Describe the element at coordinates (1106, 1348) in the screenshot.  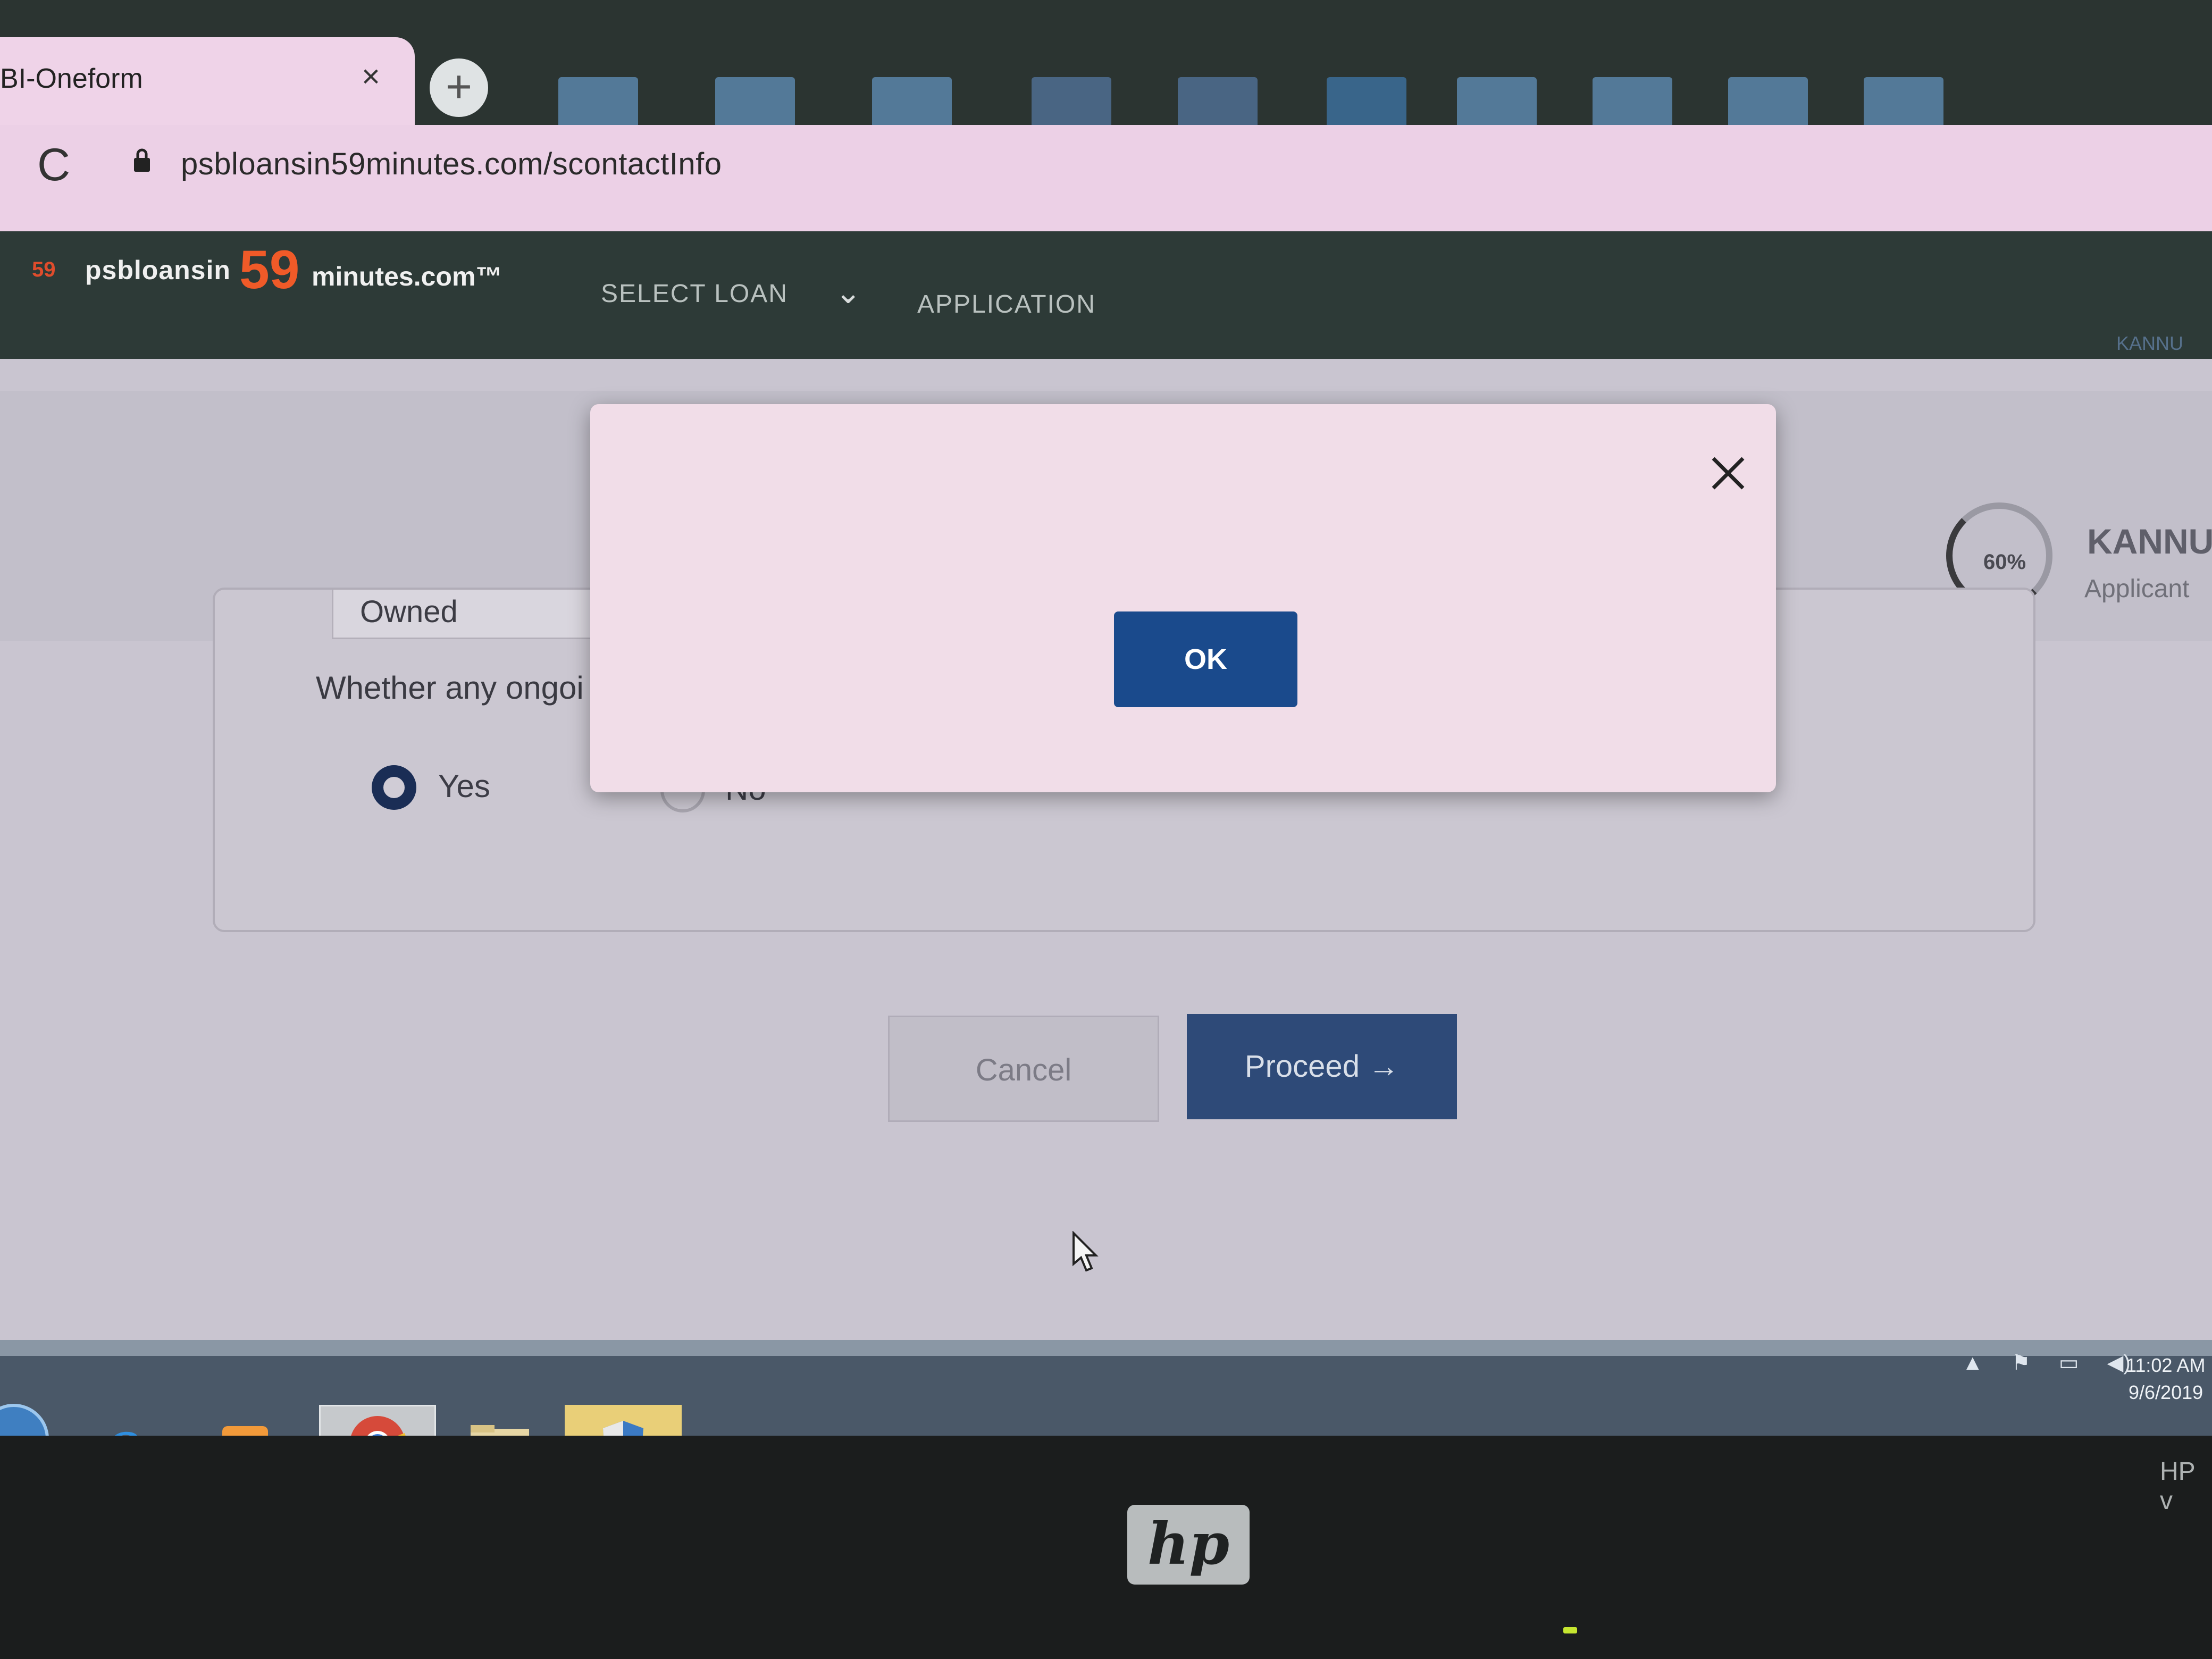
I see `taskbar-top-edge` at that location.